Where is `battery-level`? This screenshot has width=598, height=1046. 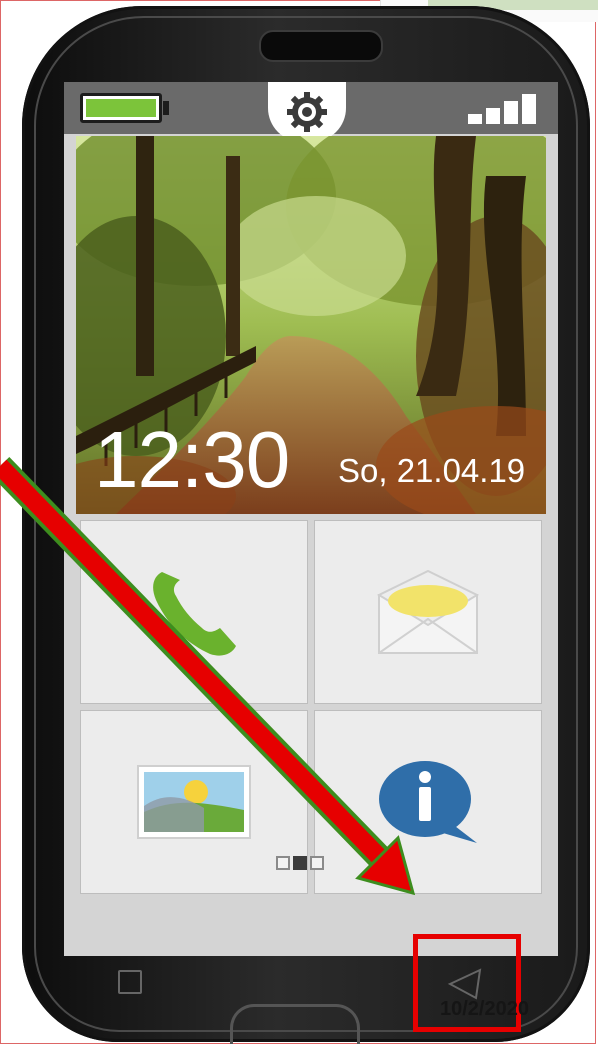
battery-level is located at coordinates (121, 108).